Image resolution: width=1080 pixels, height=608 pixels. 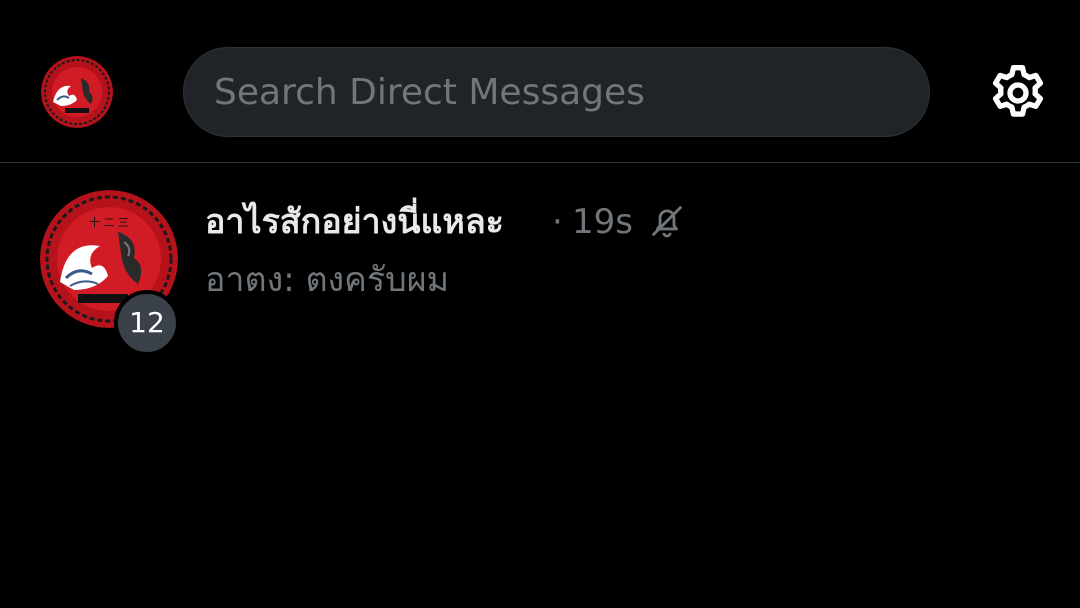 I want to click on gear-icon, so click(x=1018, y=91).